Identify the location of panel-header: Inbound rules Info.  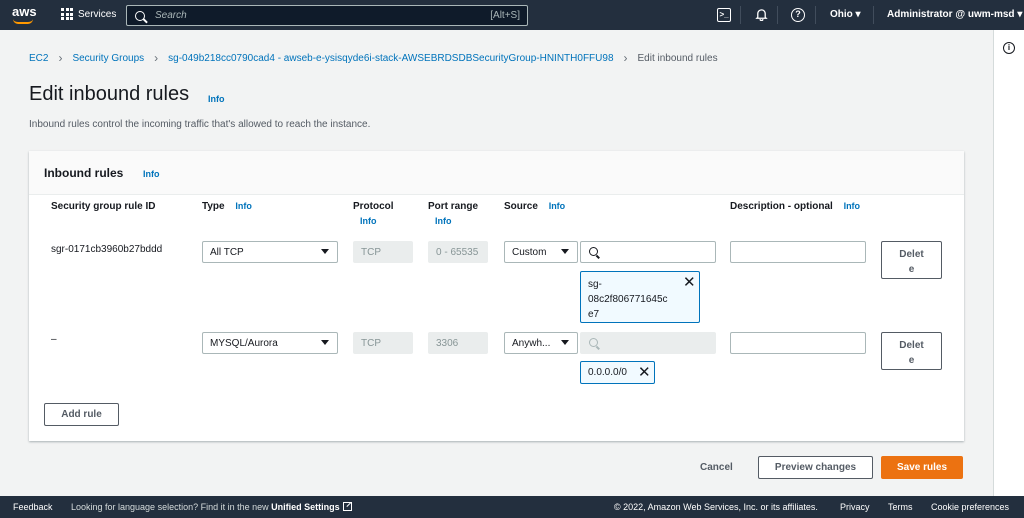
(496, 173).